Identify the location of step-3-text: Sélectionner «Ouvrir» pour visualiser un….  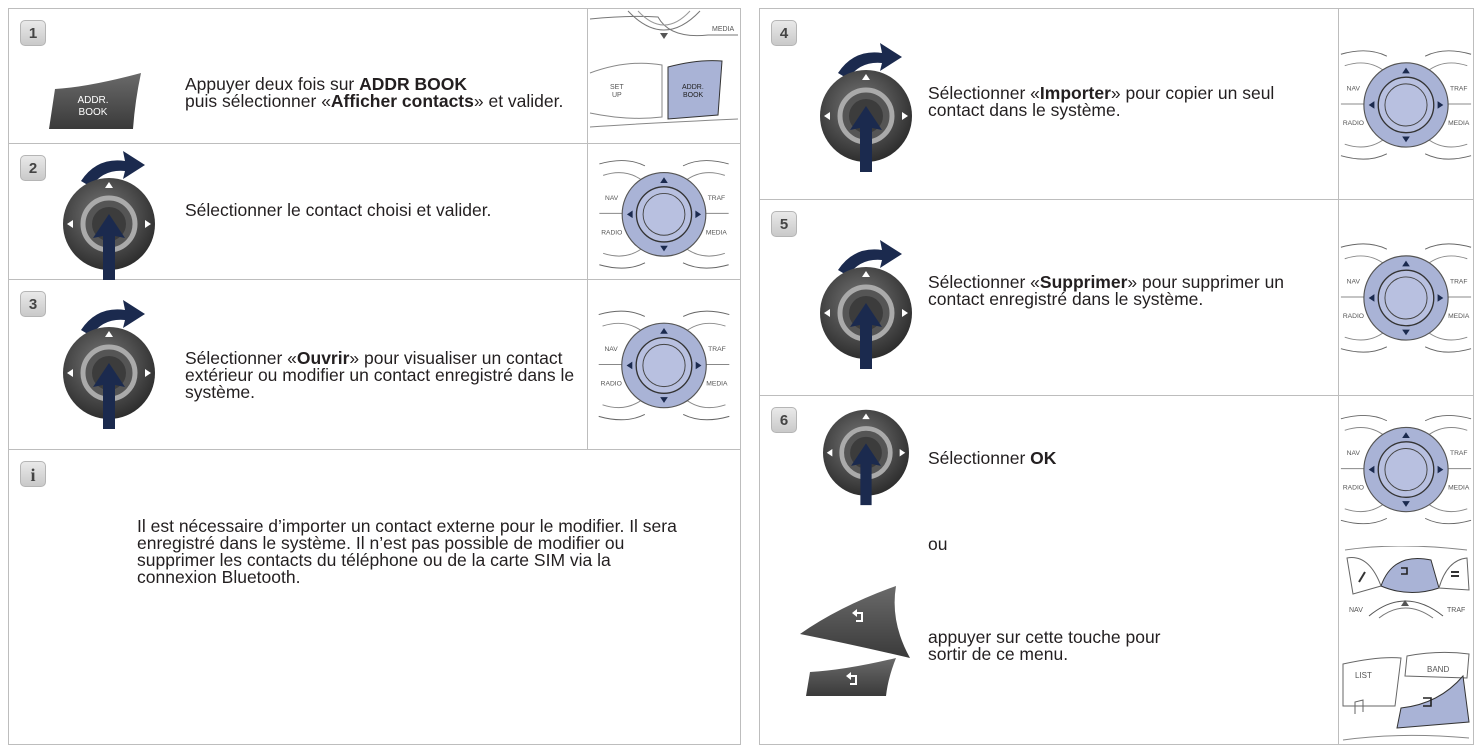
(380, 375).